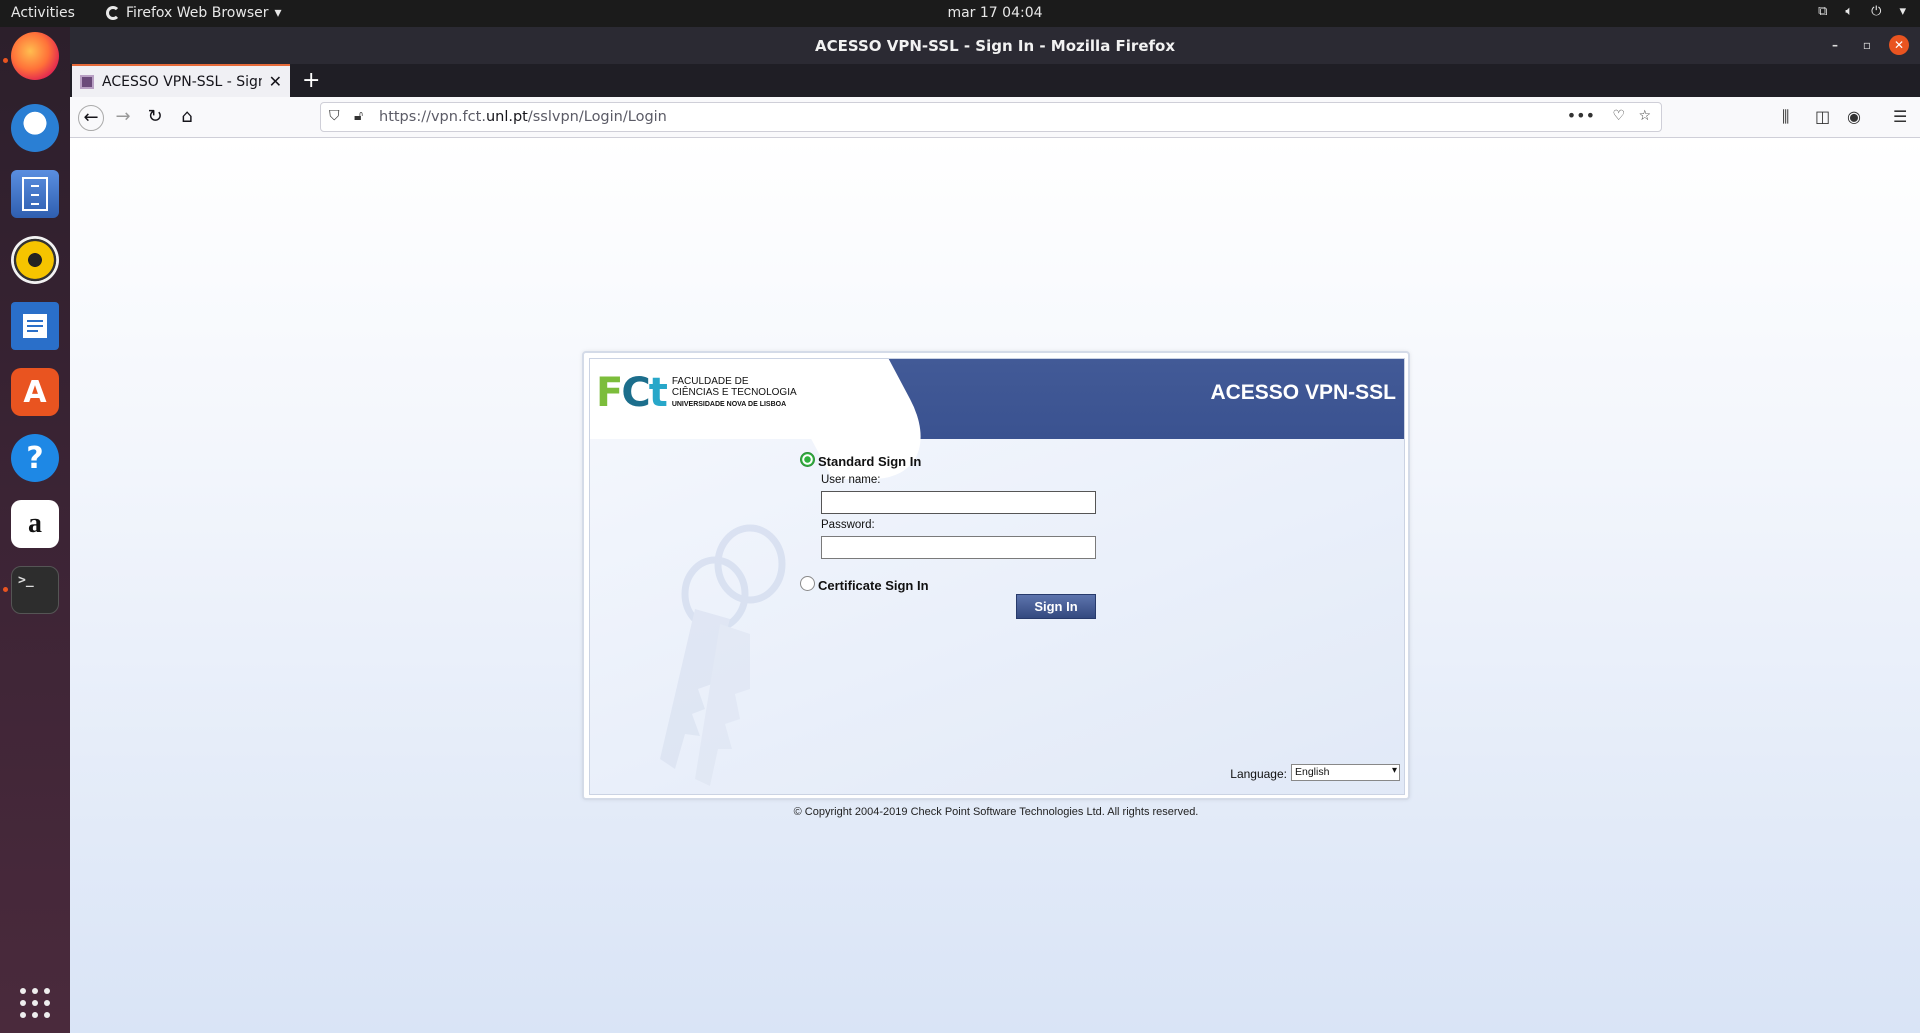 The width and height of the screenshot is (1920, 1033). Describe the element at coordinates (1835, 45) in the screenshot. I see `minimize-button: –` at that location.